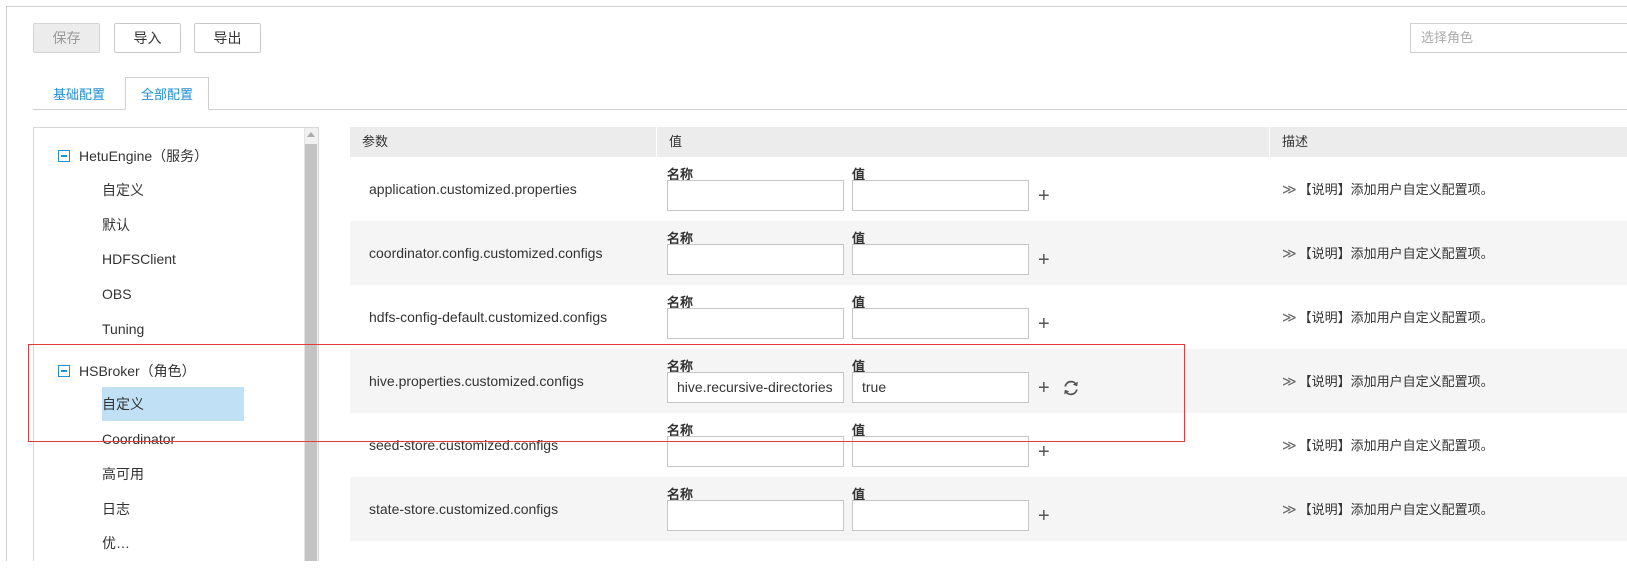 The width and height of the screenshot is (1627, 575). I want to click on tree-group-hsbroker: HSBroker（角色）, so click(127, 371).